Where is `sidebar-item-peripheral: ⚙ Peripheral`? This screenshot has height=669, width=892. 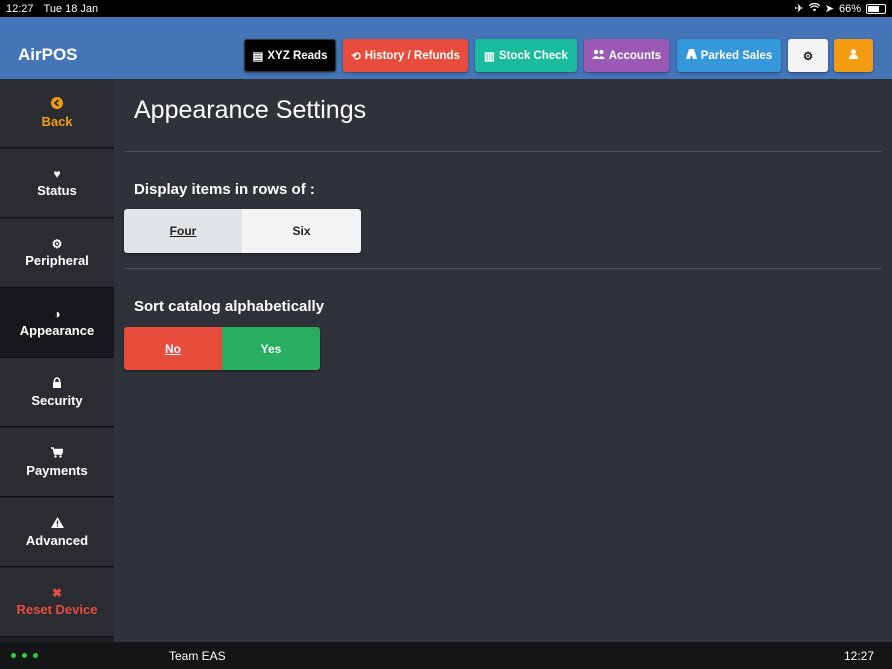
sidebar-item-peripheral: ⚙ Peripheral is located at coordinates (57, 253).